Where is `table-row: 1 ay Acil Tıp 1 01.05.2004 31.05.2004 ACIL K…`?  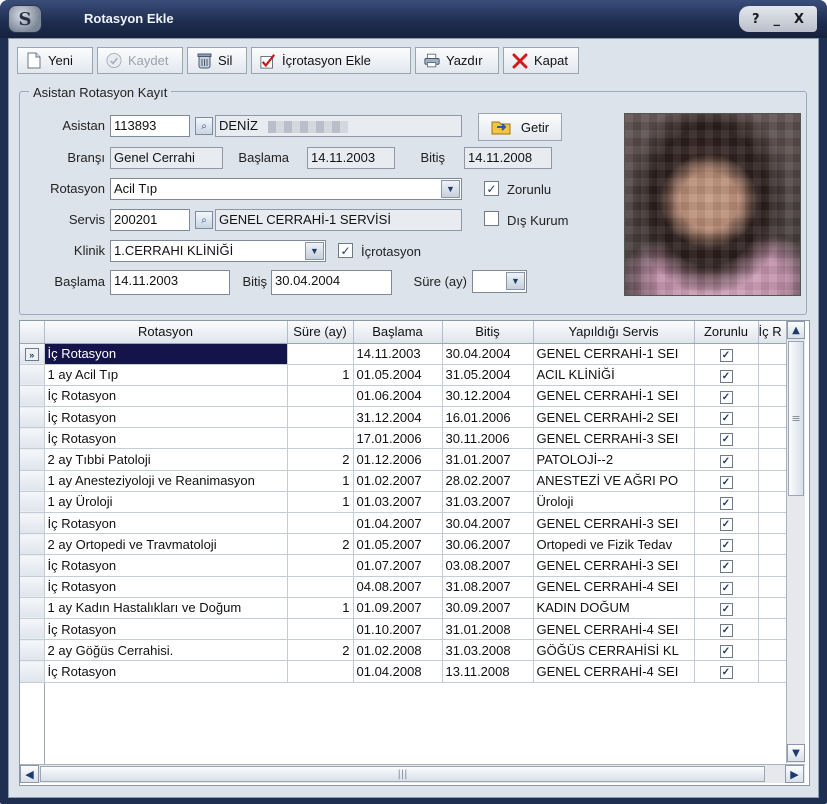
table-row: 1 ay Acil Tıp 1 01.05.2004 31.05.2004 ACIL K… is located at coordinates (403, 375).